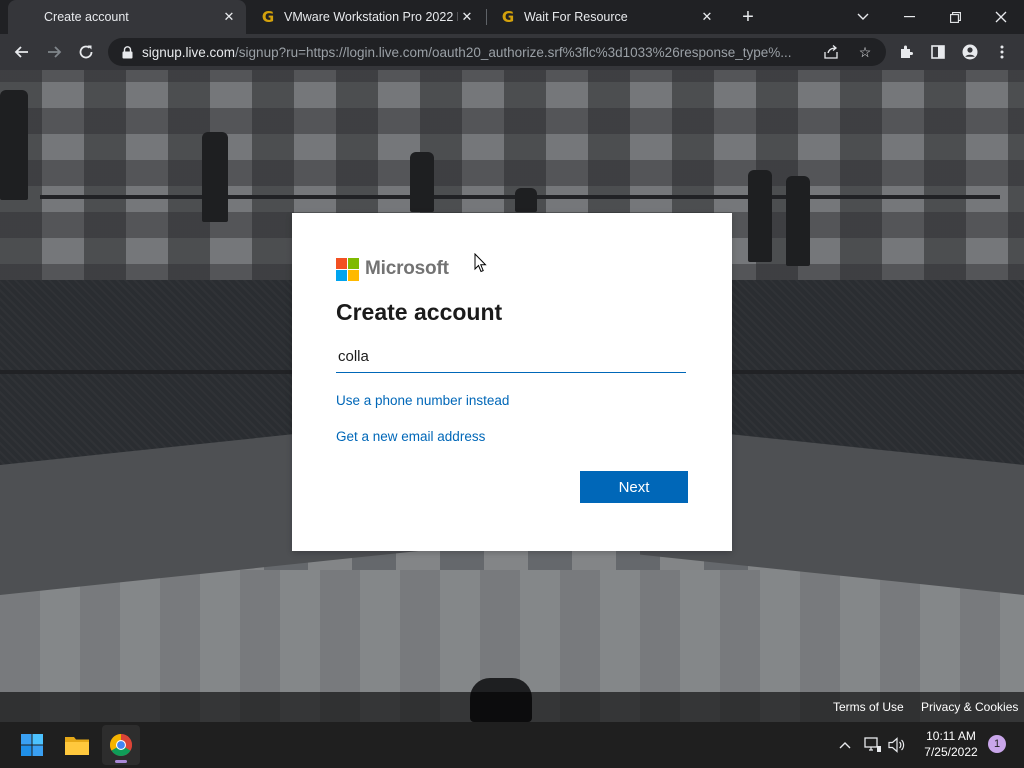 This screenshot has height=768, width=1024. I want to click on tab-vmware: G VMware Workstation Pro 2022 Fr ✕, so click(366, 17).